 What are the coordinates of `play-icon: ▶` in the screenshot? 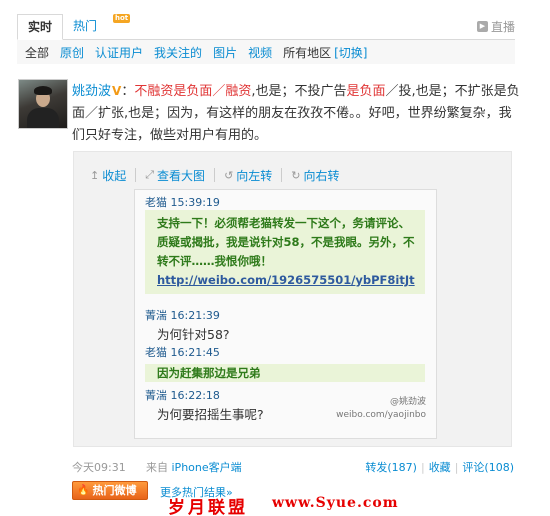 It's located at (482, 26).